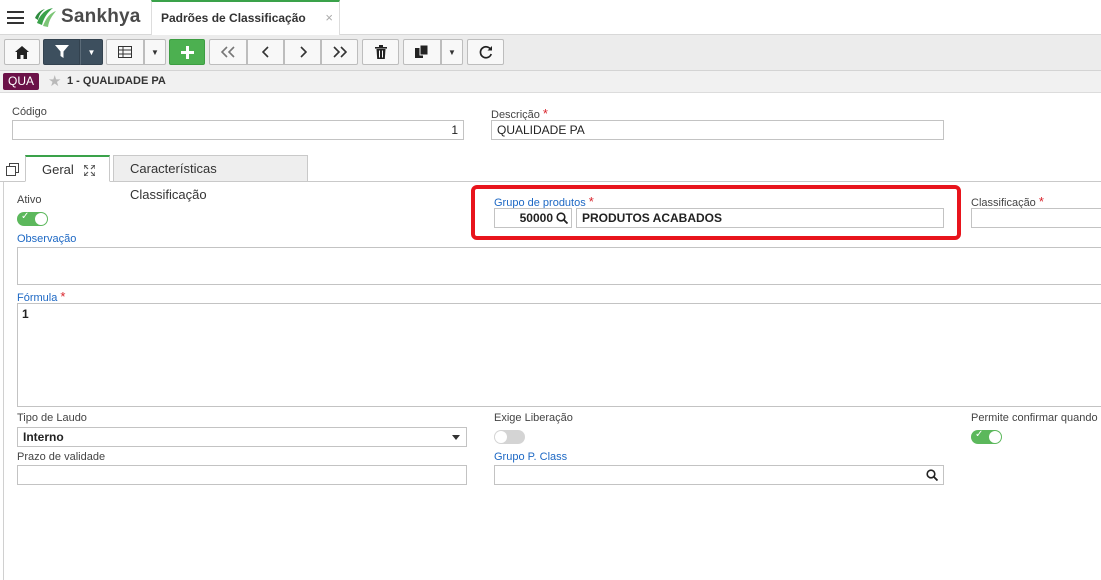 Image resolution: width=1101 pixels, height=580 pixels. I want to click on refresh-button, so click(485, 52).